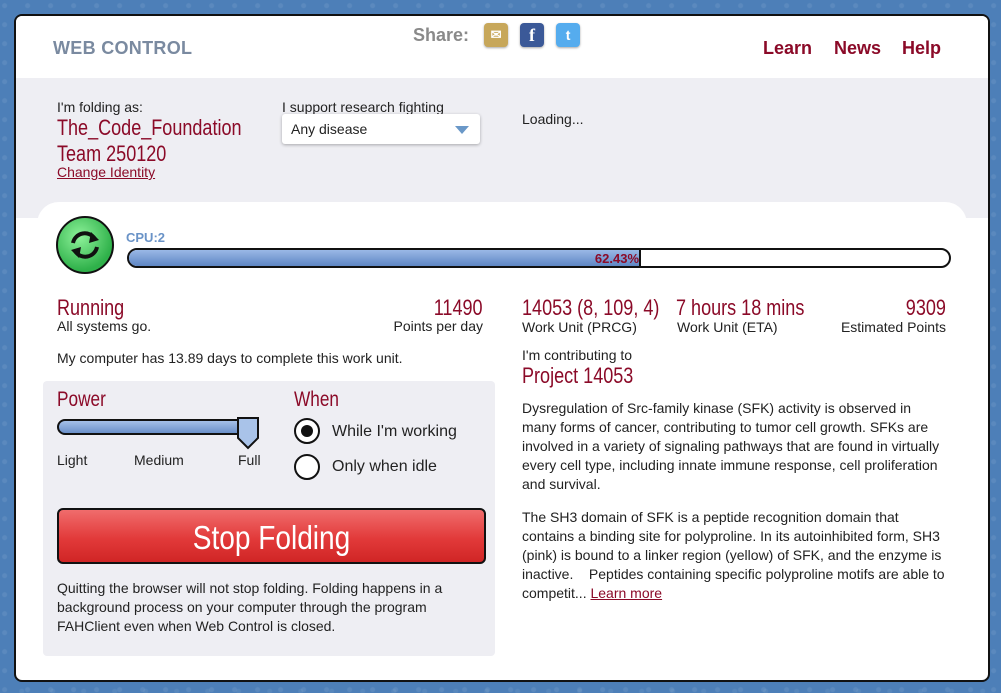 This screenshot has width=1001, height=693. What do you see at coordinates (307, 467) in the screenshot?
I see `radio-only-when-idle` at bounding box center [307, 467].